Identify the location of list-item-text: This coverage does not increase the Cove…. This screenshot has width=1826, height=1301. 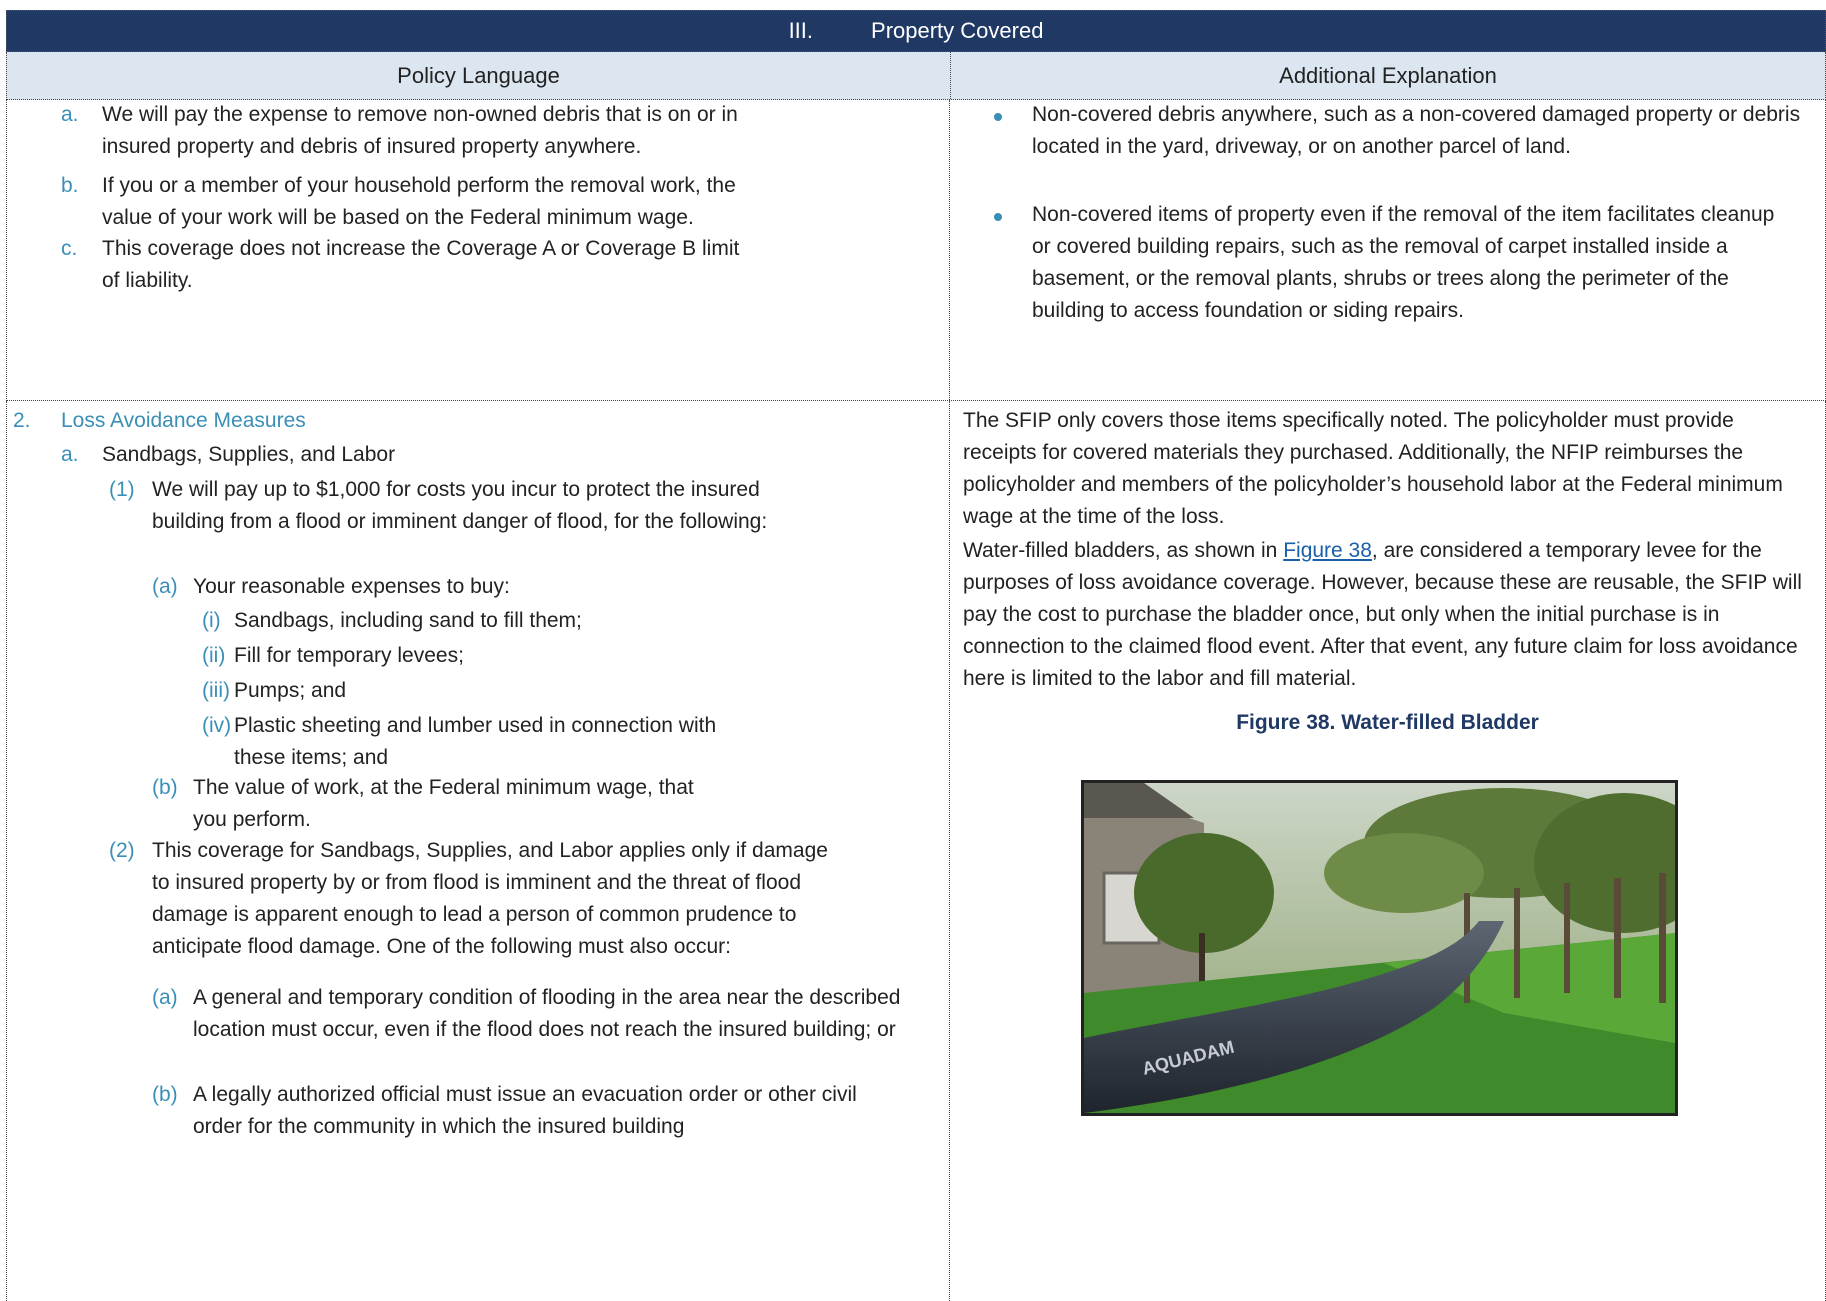
(421, 264).